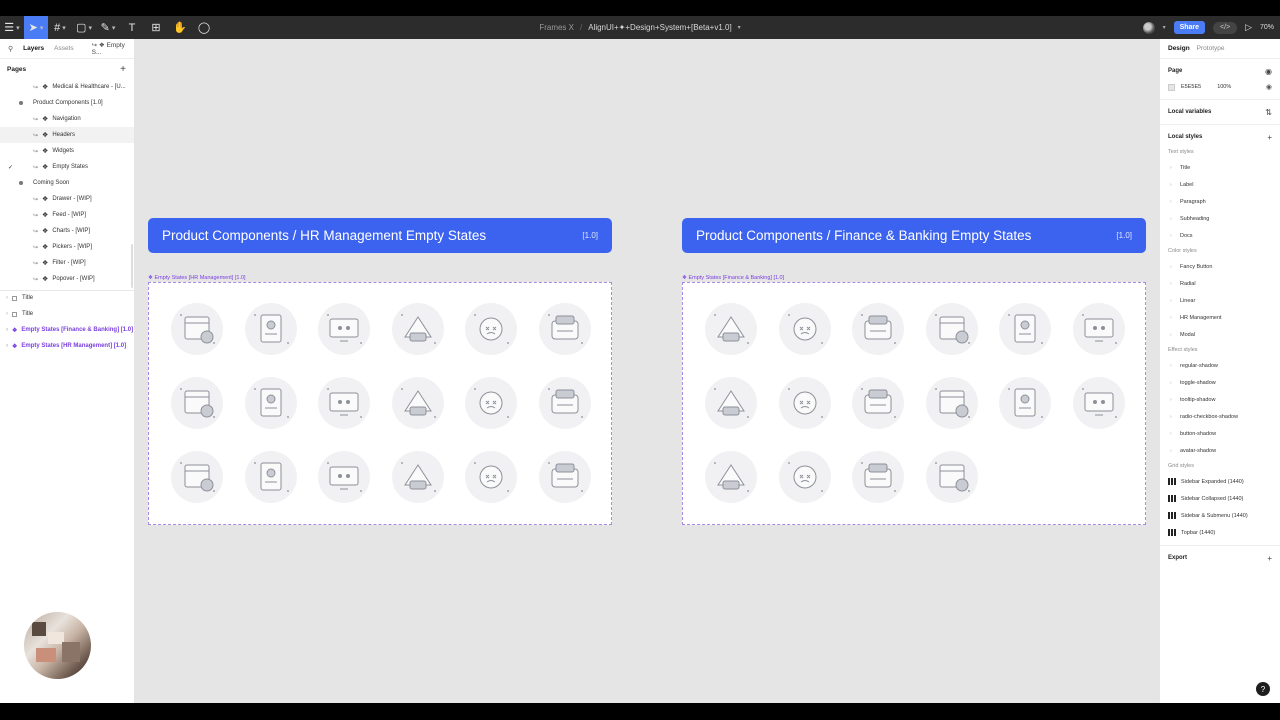  Describe the element at coordinates (197, 278) in the screenshot. I see `hr-frame-label: ❖ Empty States [HR Management] [1.0]` at that location.